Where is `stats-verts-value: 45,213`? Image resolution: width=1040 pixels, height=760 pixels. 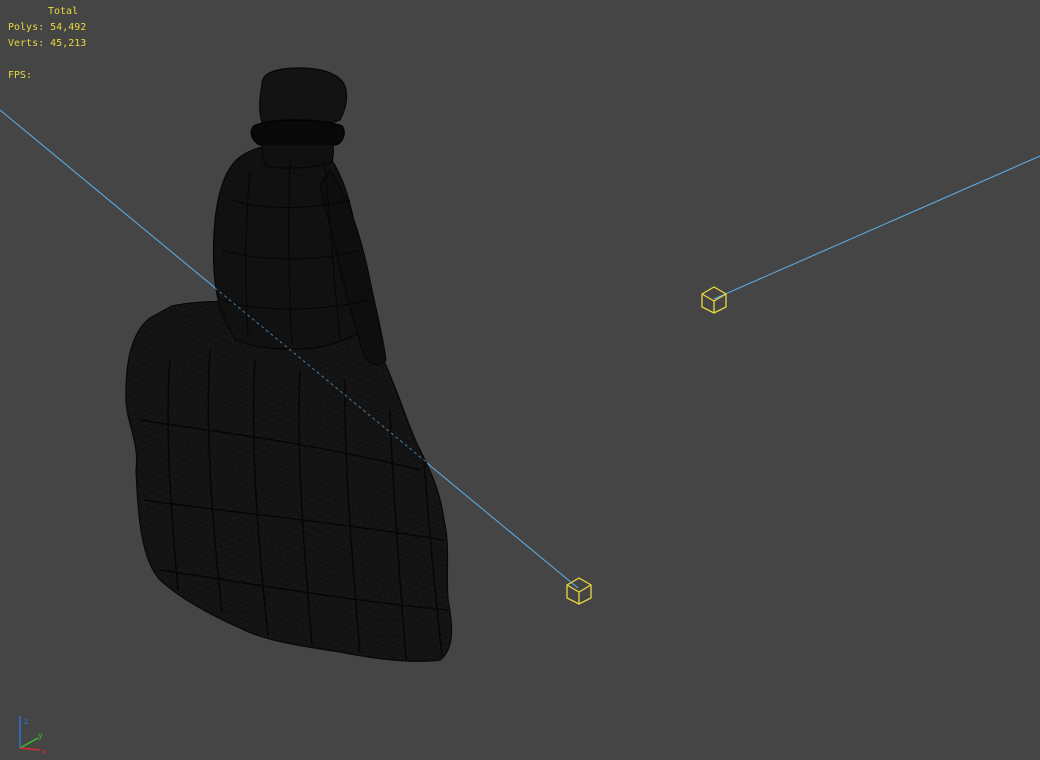 stats-verts-value: 45,213 is located at coordinates (68, 43).